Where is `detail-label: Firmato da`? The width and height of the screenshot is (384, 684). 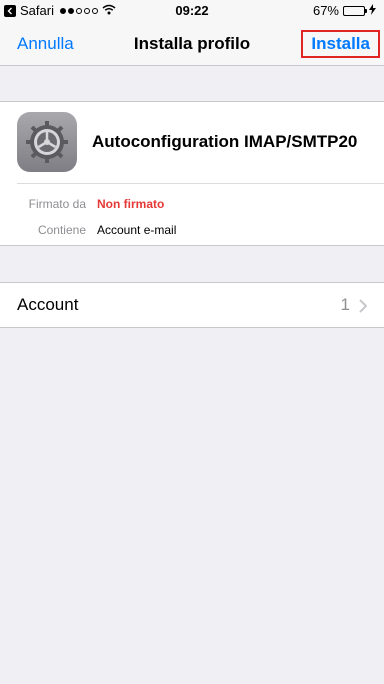 detail-label: Firmato da is located at coordinates (57, 204).